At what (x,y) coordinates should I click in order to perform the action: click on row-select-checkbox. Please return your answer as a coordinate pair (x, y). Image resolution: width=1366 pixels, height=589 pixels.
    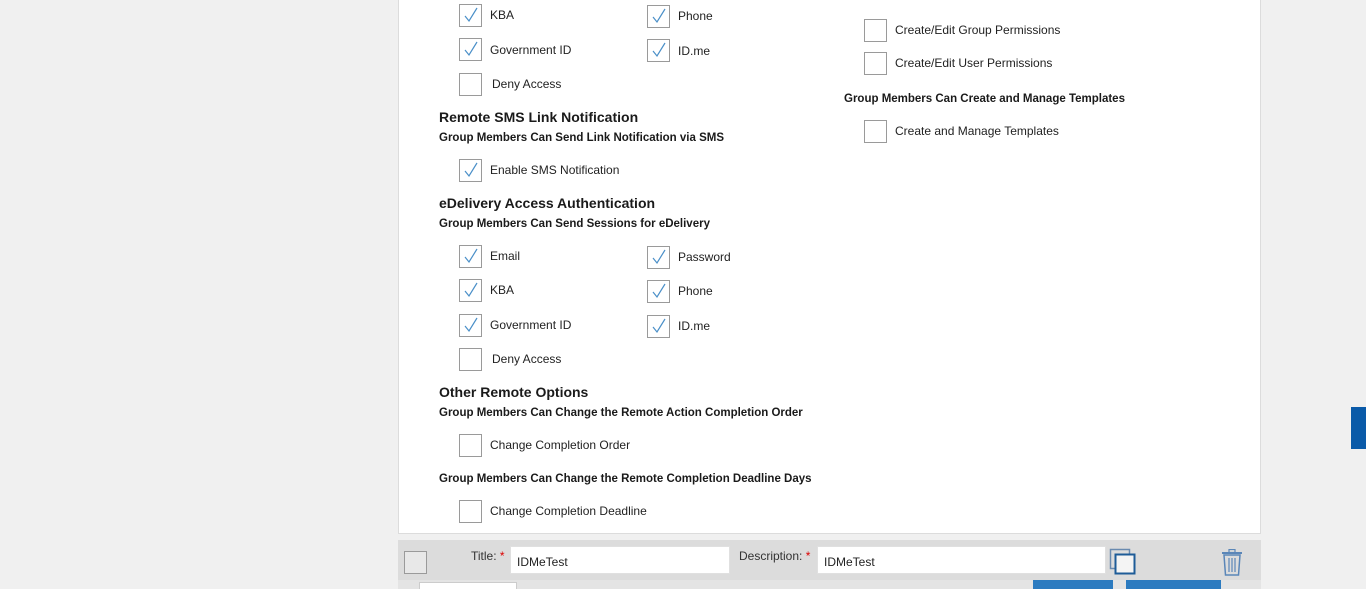
    Looking at the image, I should click on (415, 562).